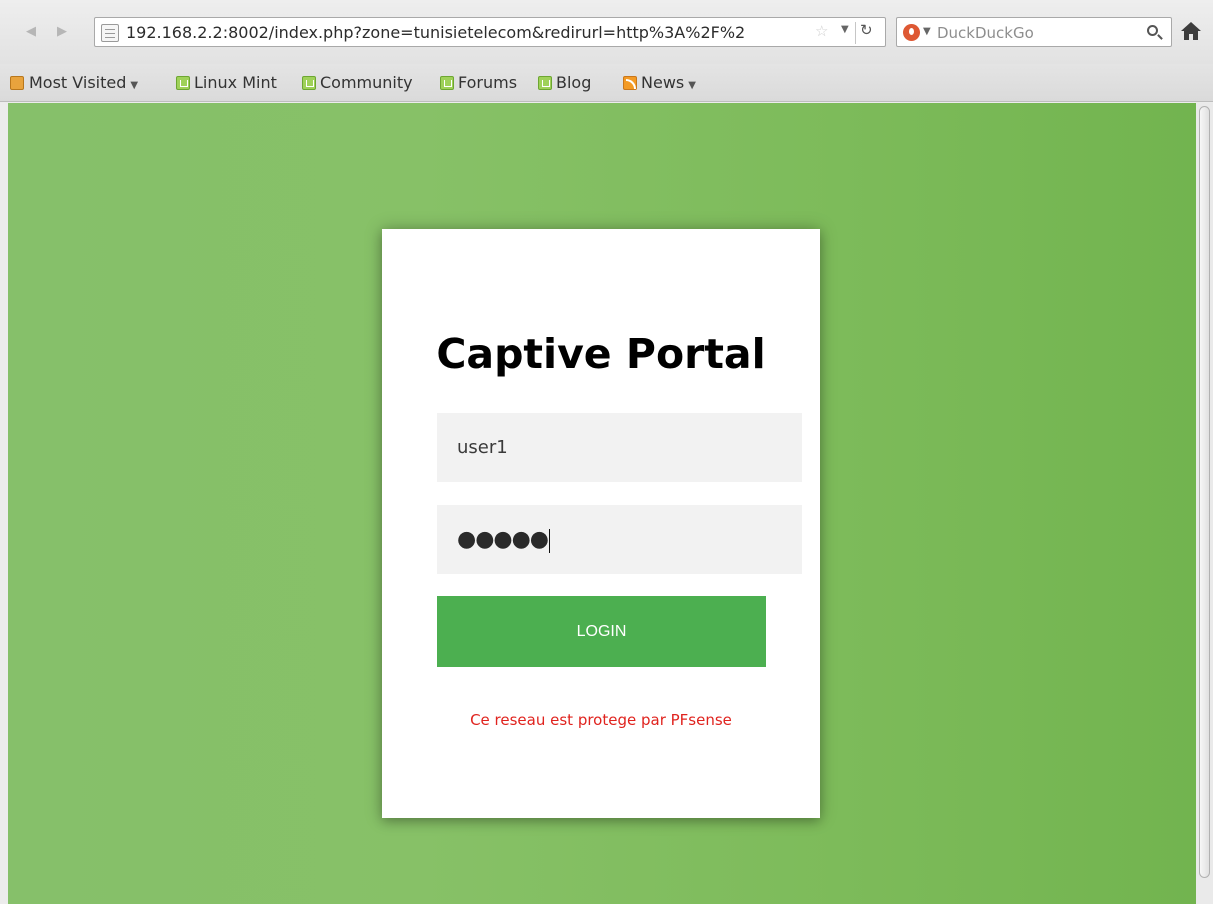  I want to click on bookmark-community: Community, so click(366, 83).